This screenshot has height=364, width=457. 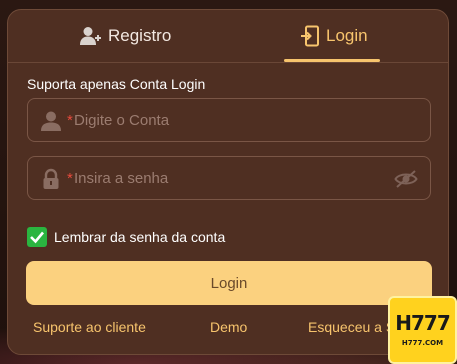 What do you see at coordinates (332, 60) in the screenshot?
I see `active-tab-indicator` at bounding box center [332, 60].